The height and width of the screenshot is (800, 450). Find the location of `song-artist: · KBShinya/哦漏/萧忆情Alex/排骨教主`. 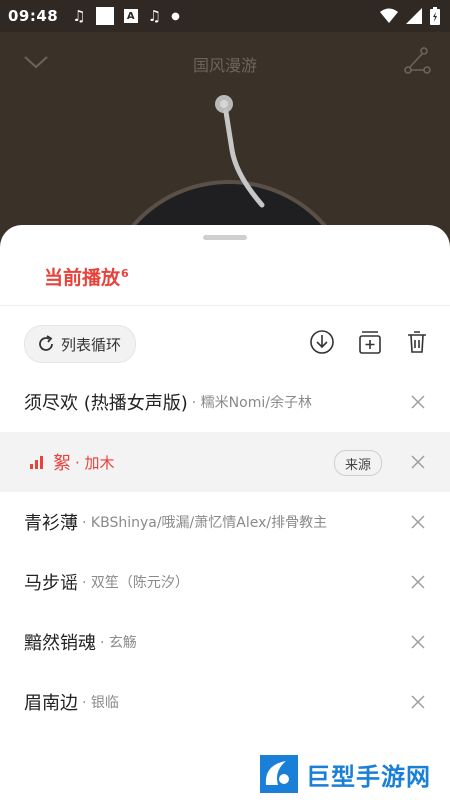

song-artist: · KBShinya/哦漏/萧忆情Alex/排骨教主 is located at coordinates (205, 523).